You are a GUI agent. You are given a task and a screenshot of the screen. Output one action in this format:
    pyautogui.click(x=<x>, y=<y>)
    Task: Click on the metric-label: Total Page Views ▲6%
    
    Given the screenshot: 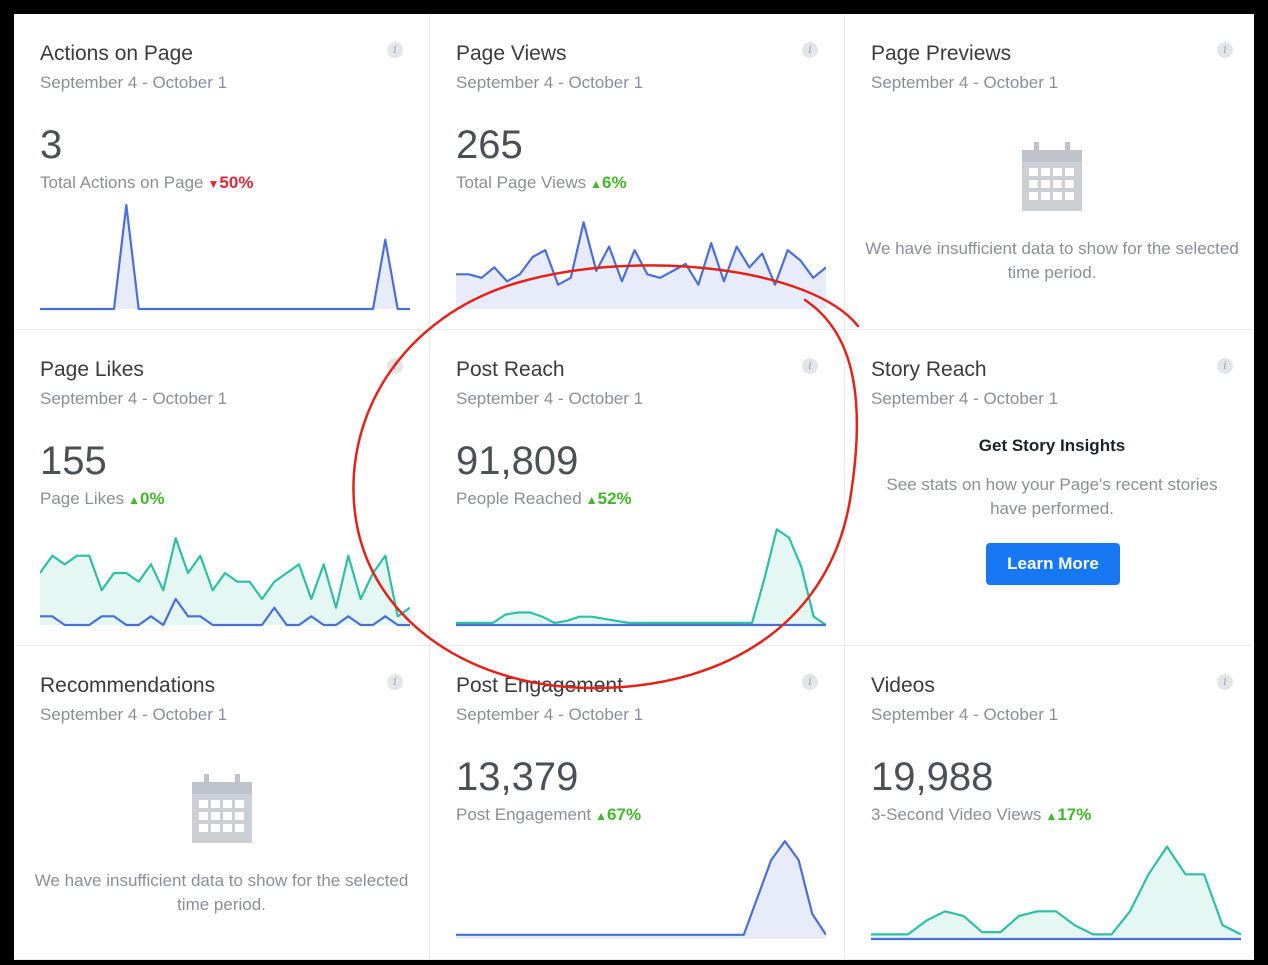 What is the action you would take?
    pyautogui.click(x=541, y=183)
    